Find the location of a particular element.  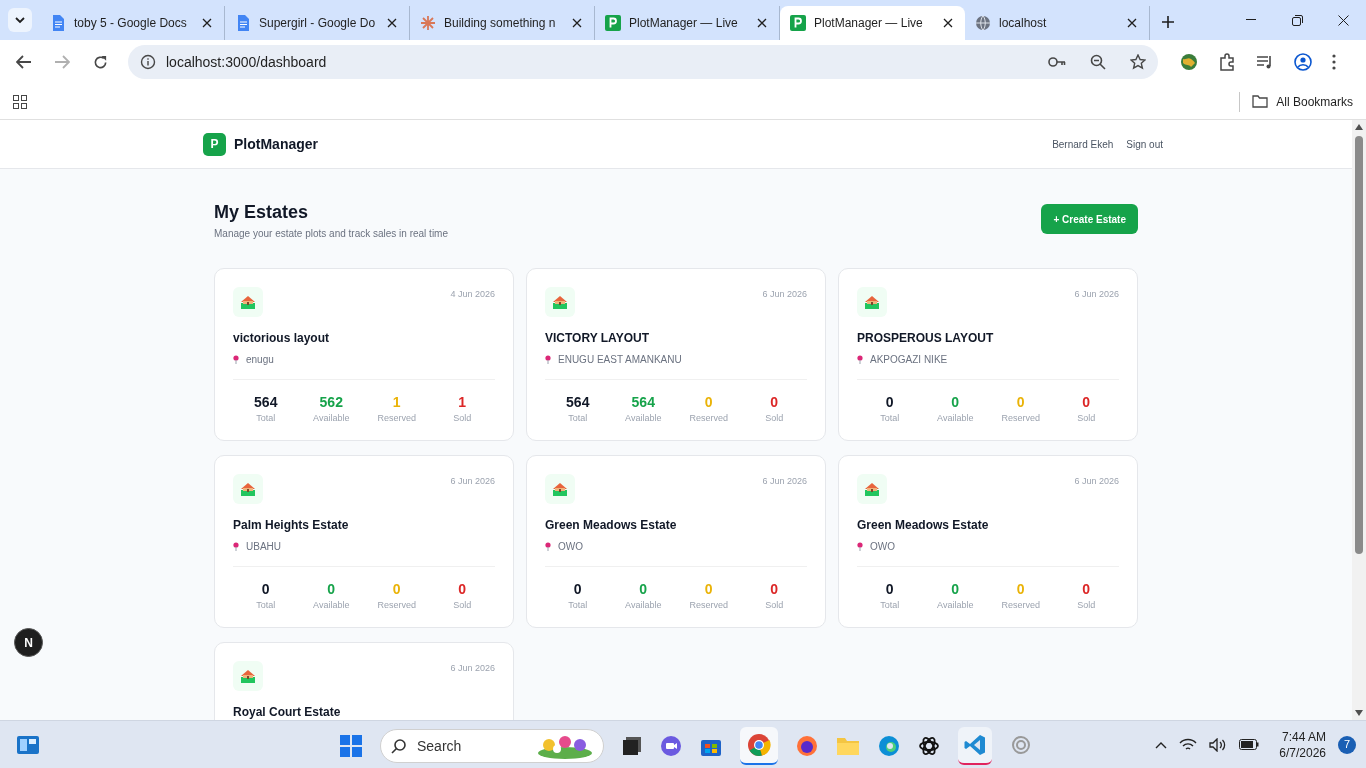

edge-icon is located at coordinates (889, 746).